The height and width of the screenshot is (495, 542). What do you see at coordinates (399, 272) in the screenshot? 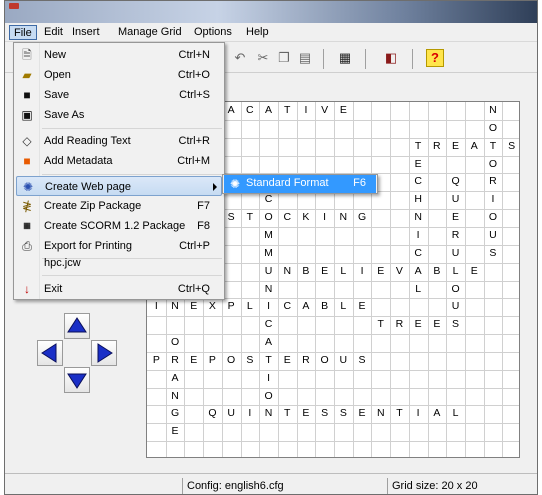
I see `grid-cell: V` at bounding box center [399, 272].